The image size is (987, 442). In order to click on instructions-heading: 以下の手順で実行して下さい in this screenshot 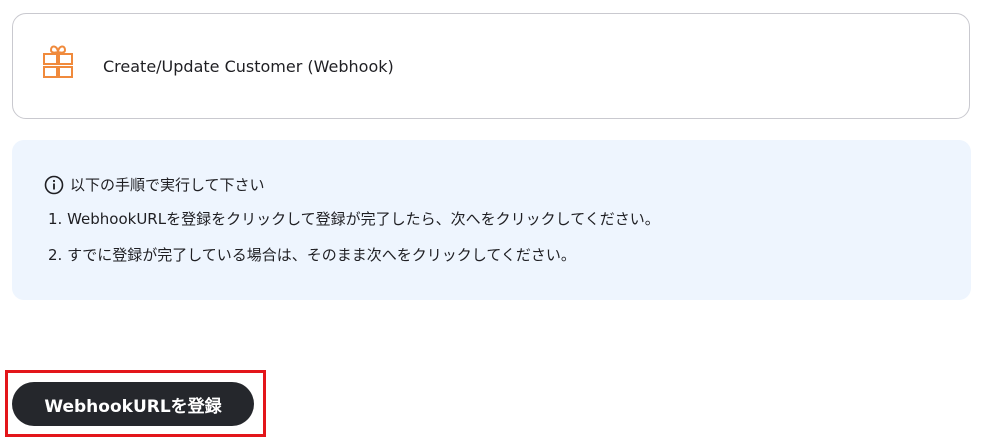, I will do `click(154, 185)`.